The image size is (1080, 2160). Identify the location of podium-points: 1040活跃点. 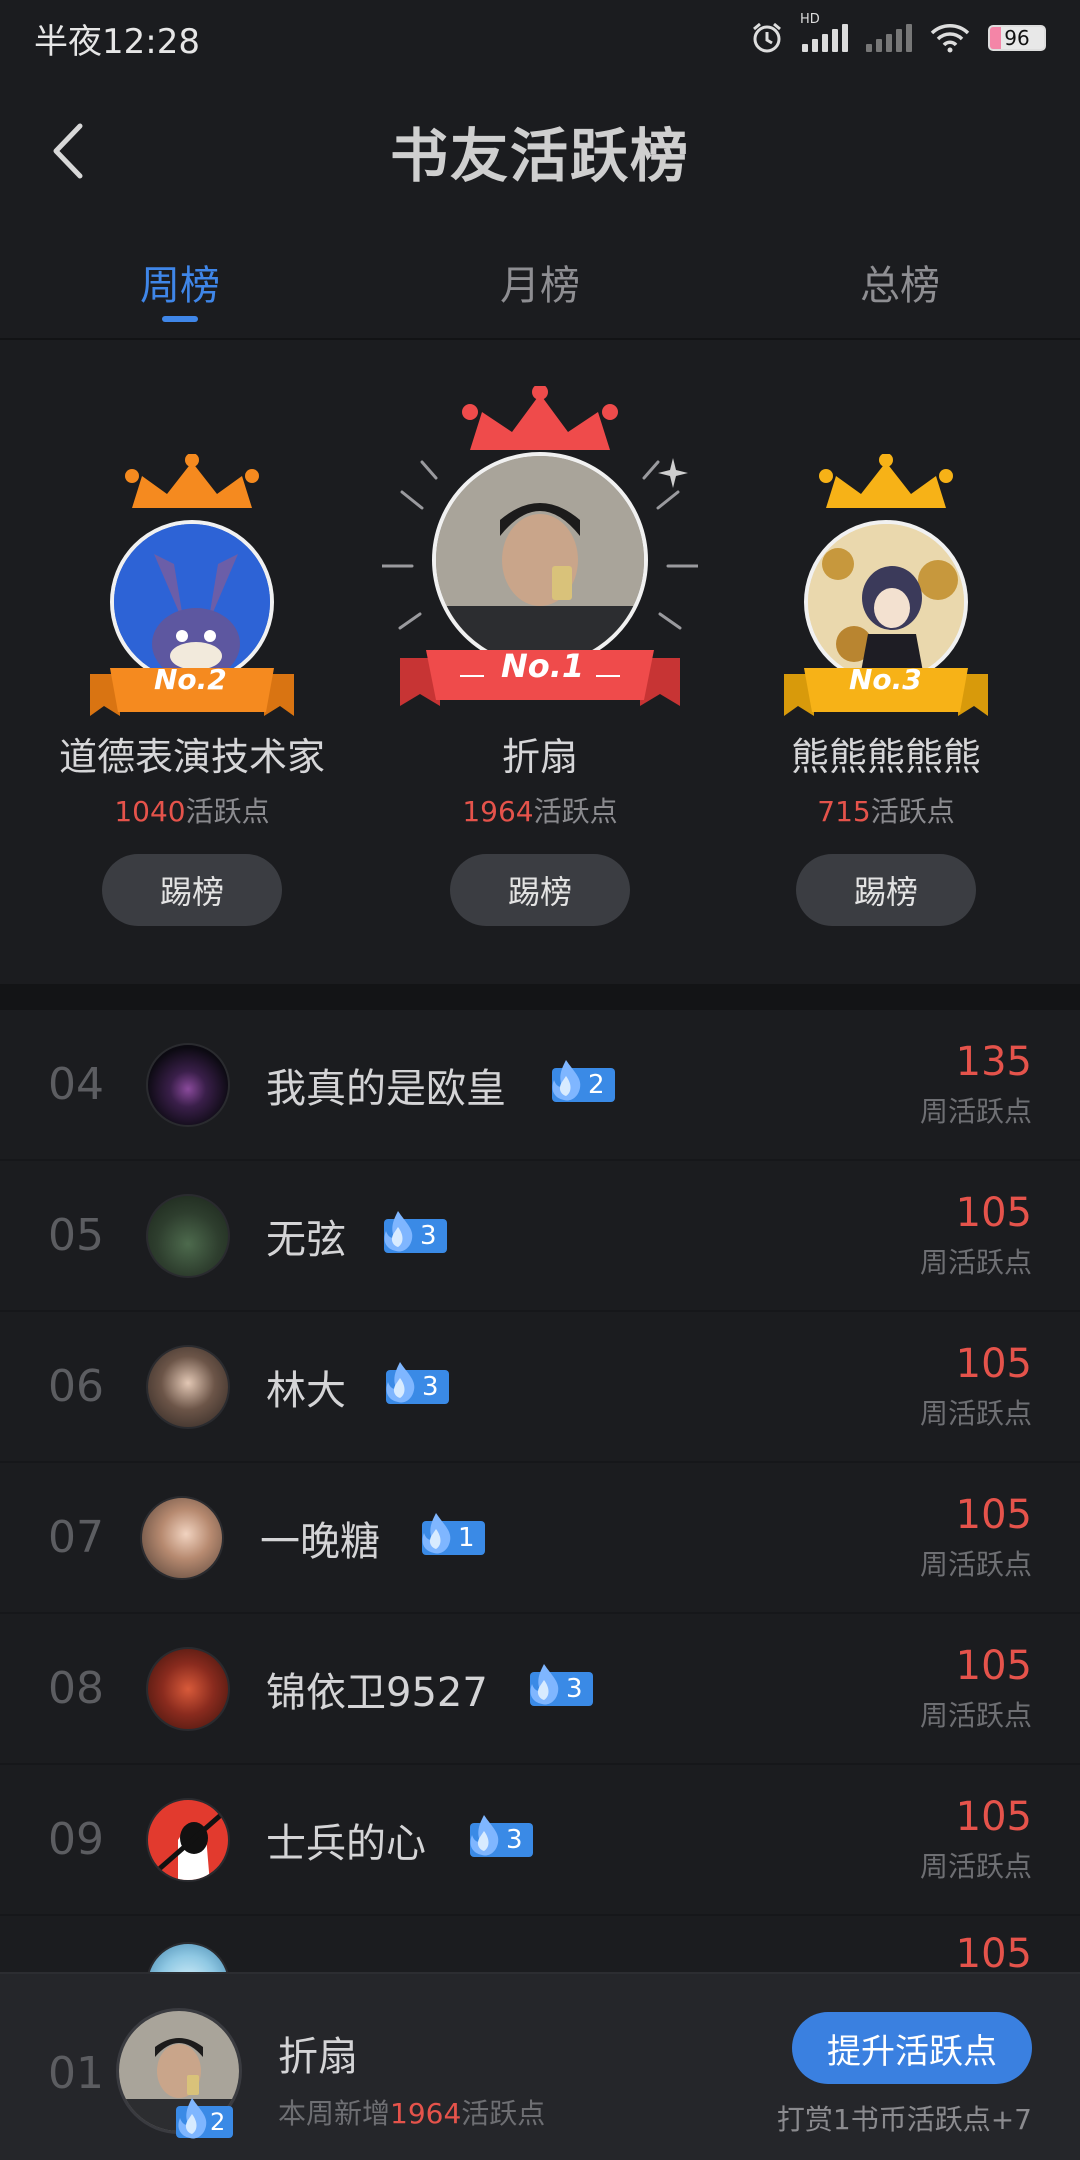
(191, 810).